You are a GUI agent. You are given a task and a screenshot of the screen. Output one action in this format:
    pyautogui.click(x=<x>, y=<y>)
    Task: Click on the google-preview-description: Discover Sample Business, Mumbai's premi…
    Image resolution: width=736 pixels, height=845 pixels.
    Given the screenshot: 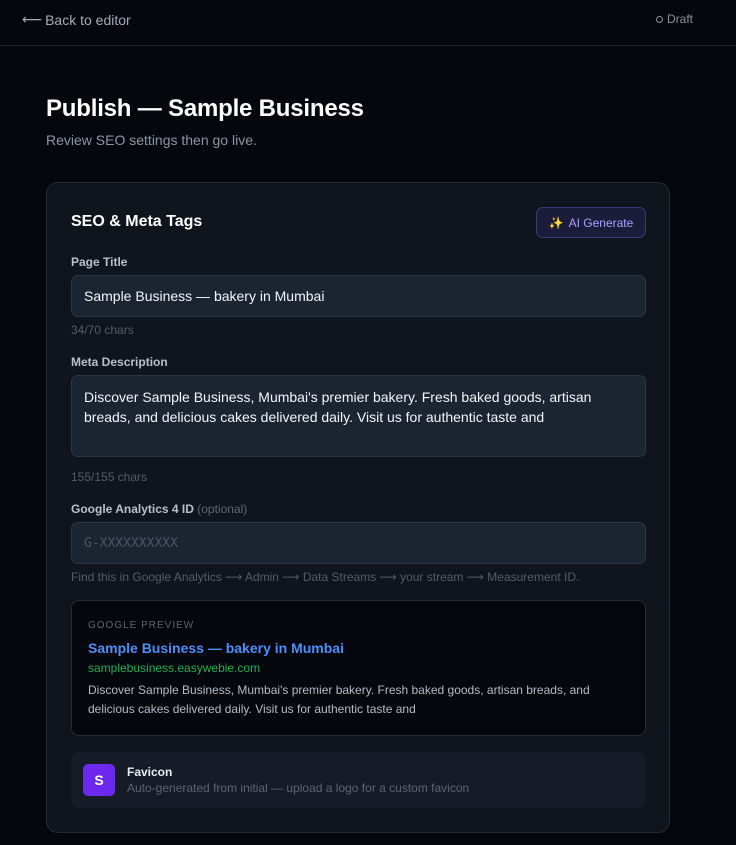 What is the action you would take?
    pyautogui.click(x=339, y=699)
    